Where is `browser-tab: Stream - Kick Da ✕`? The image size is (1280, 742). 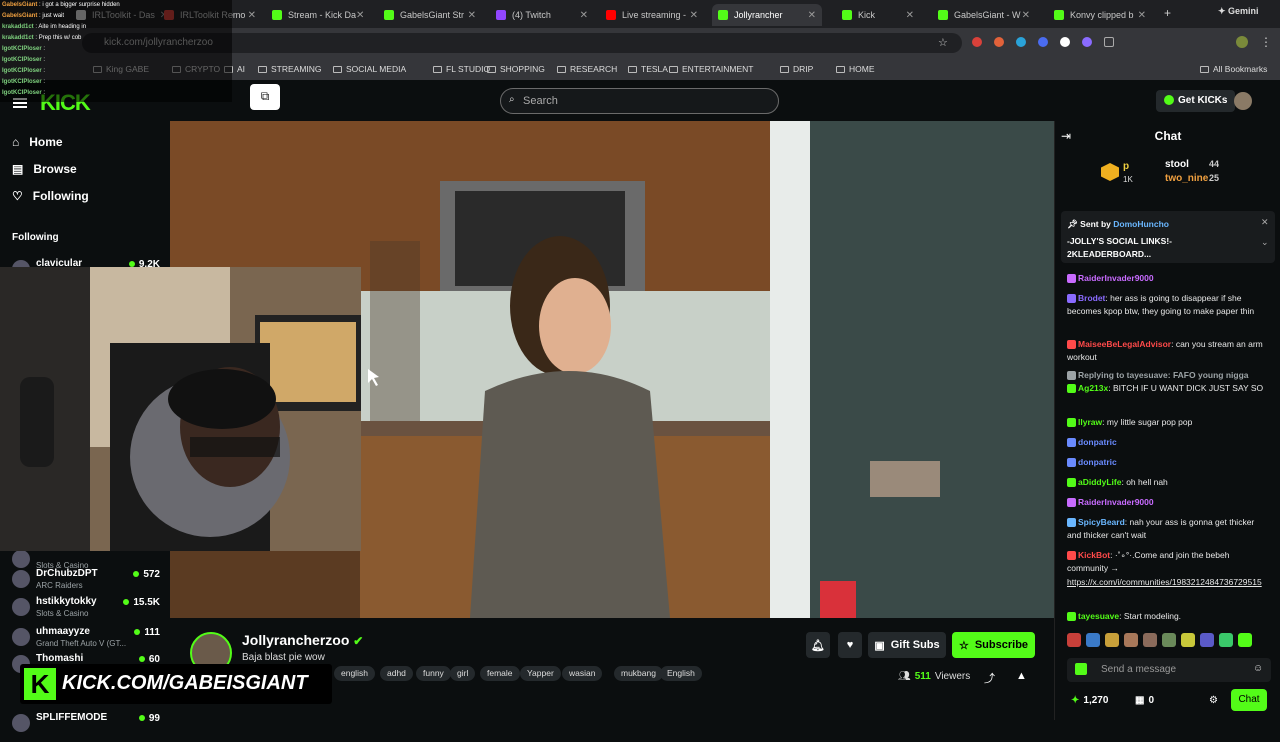 browser-tab: Stream - Kick Da ✕ is located at coordinates (318, 15).